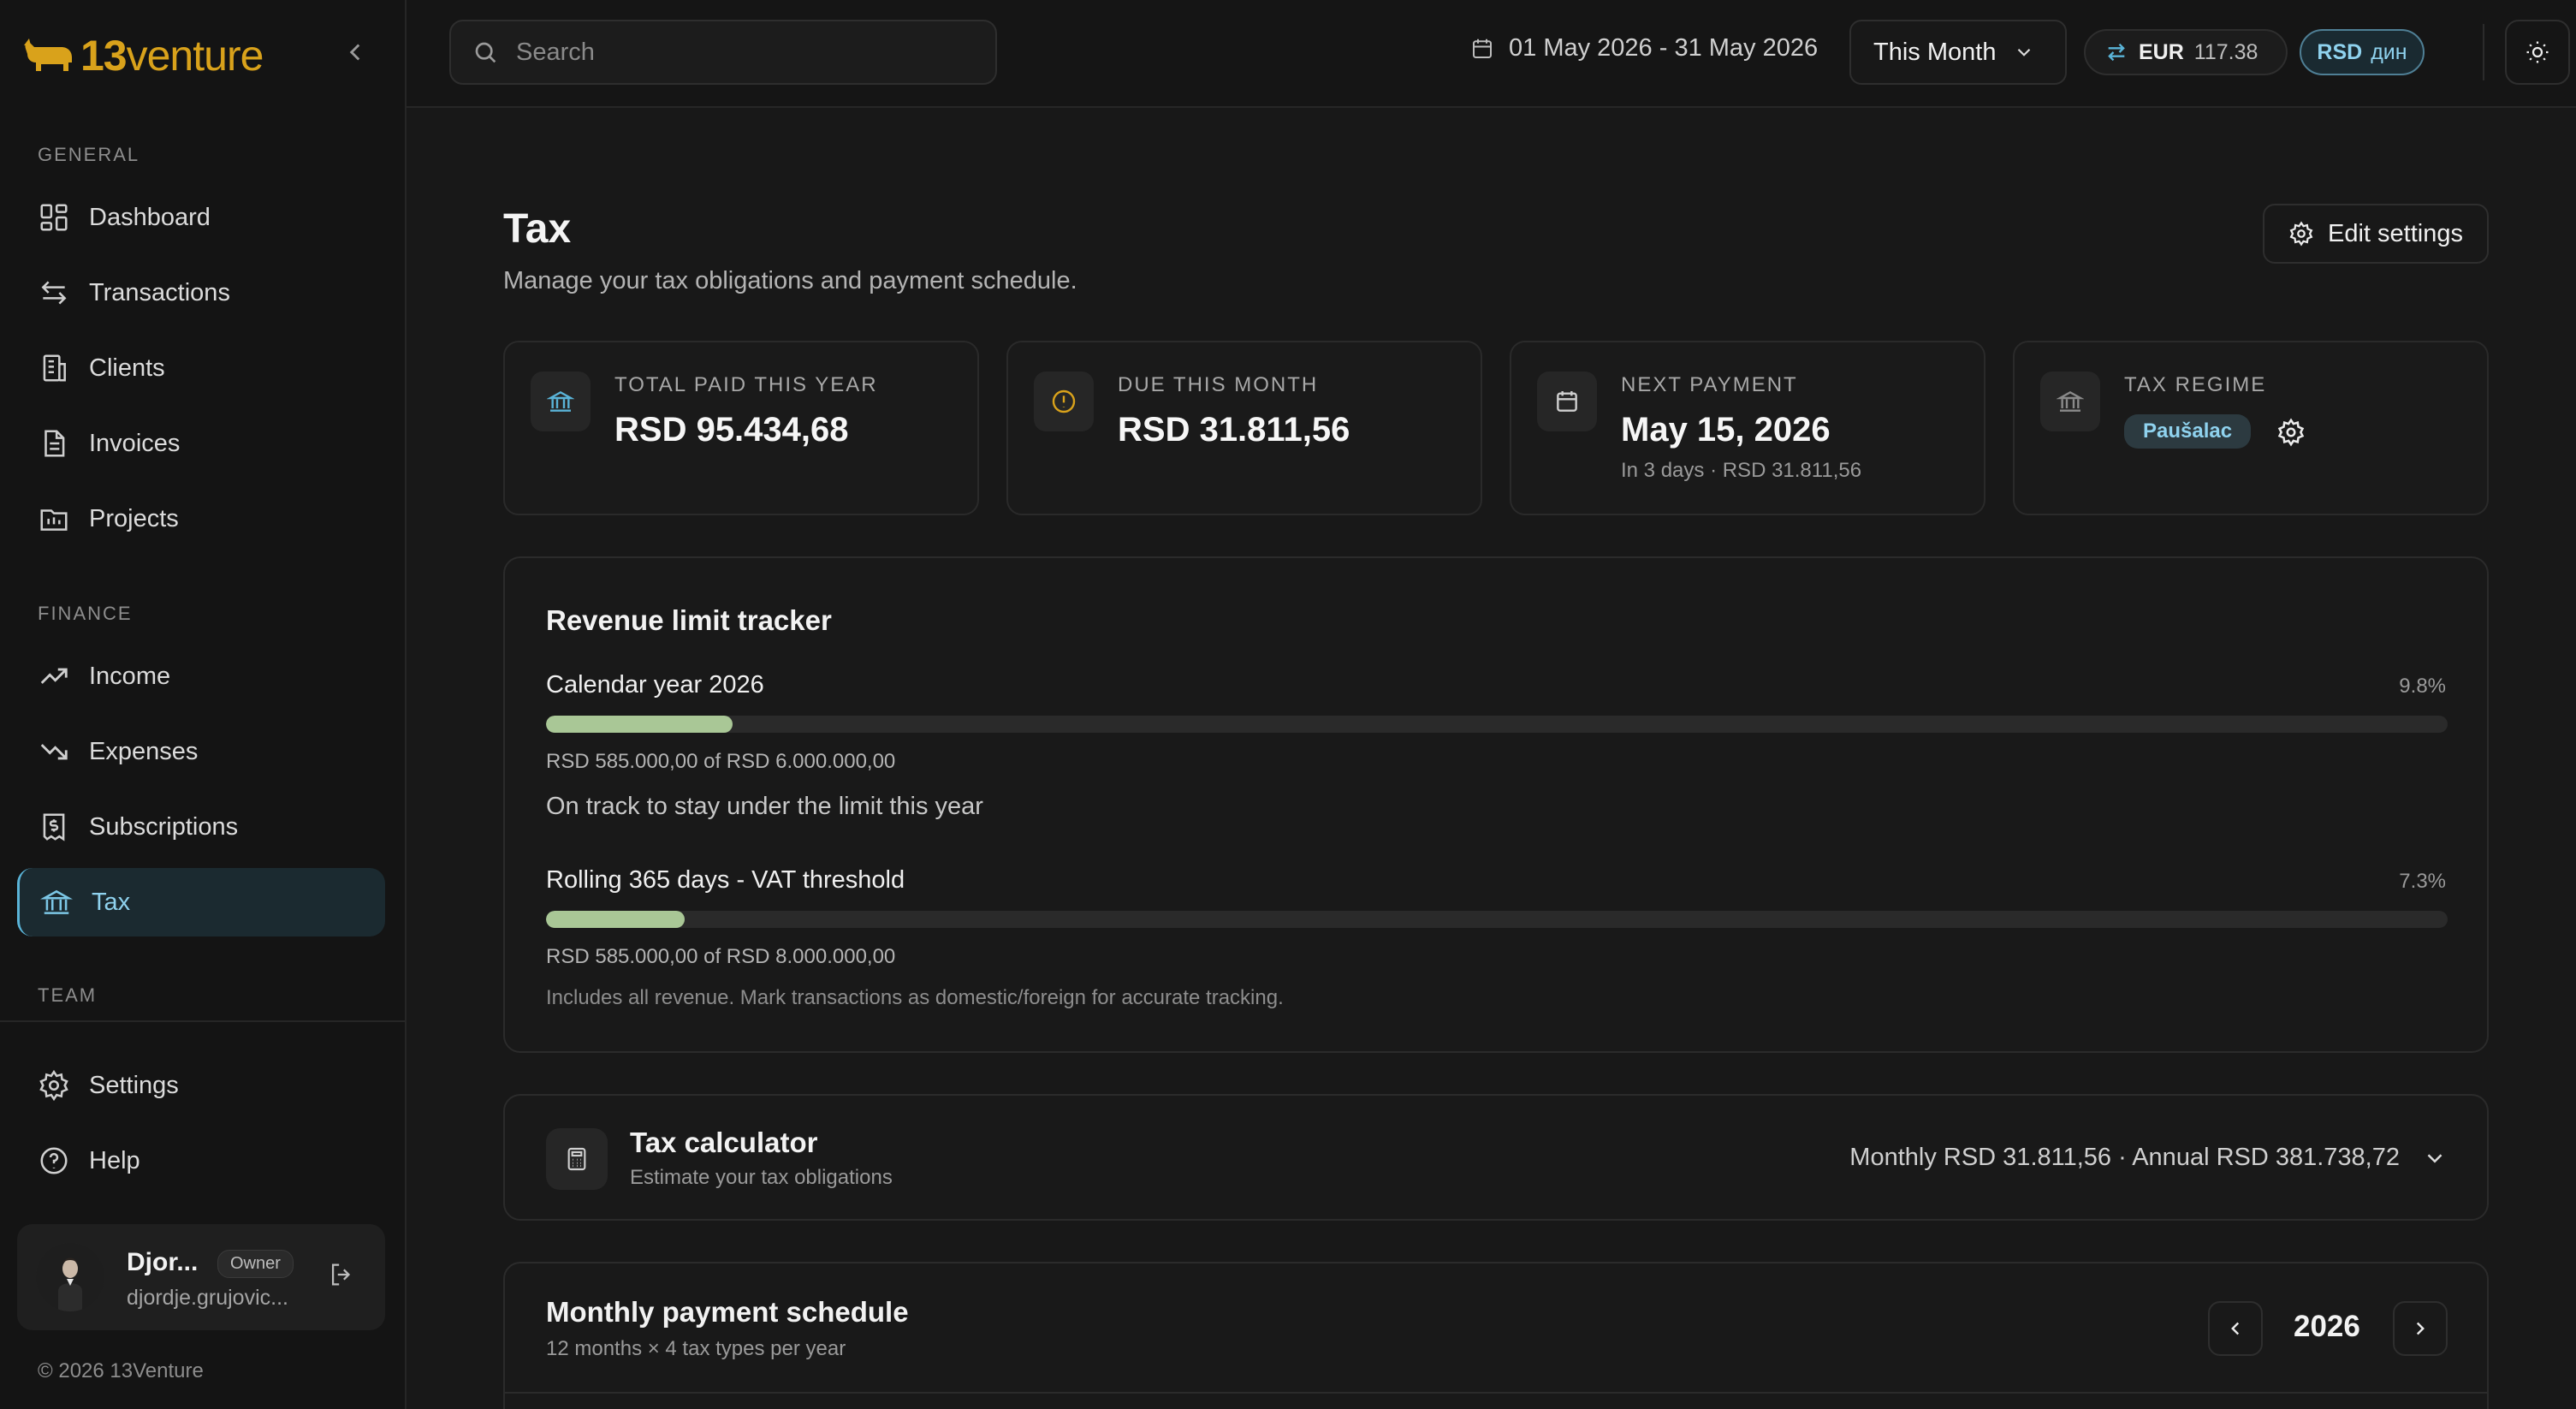 The image size is (2576, 1409). Describe the element at coordinates (341, 1275) in the screenshot. I see `logout-icon` at that location.